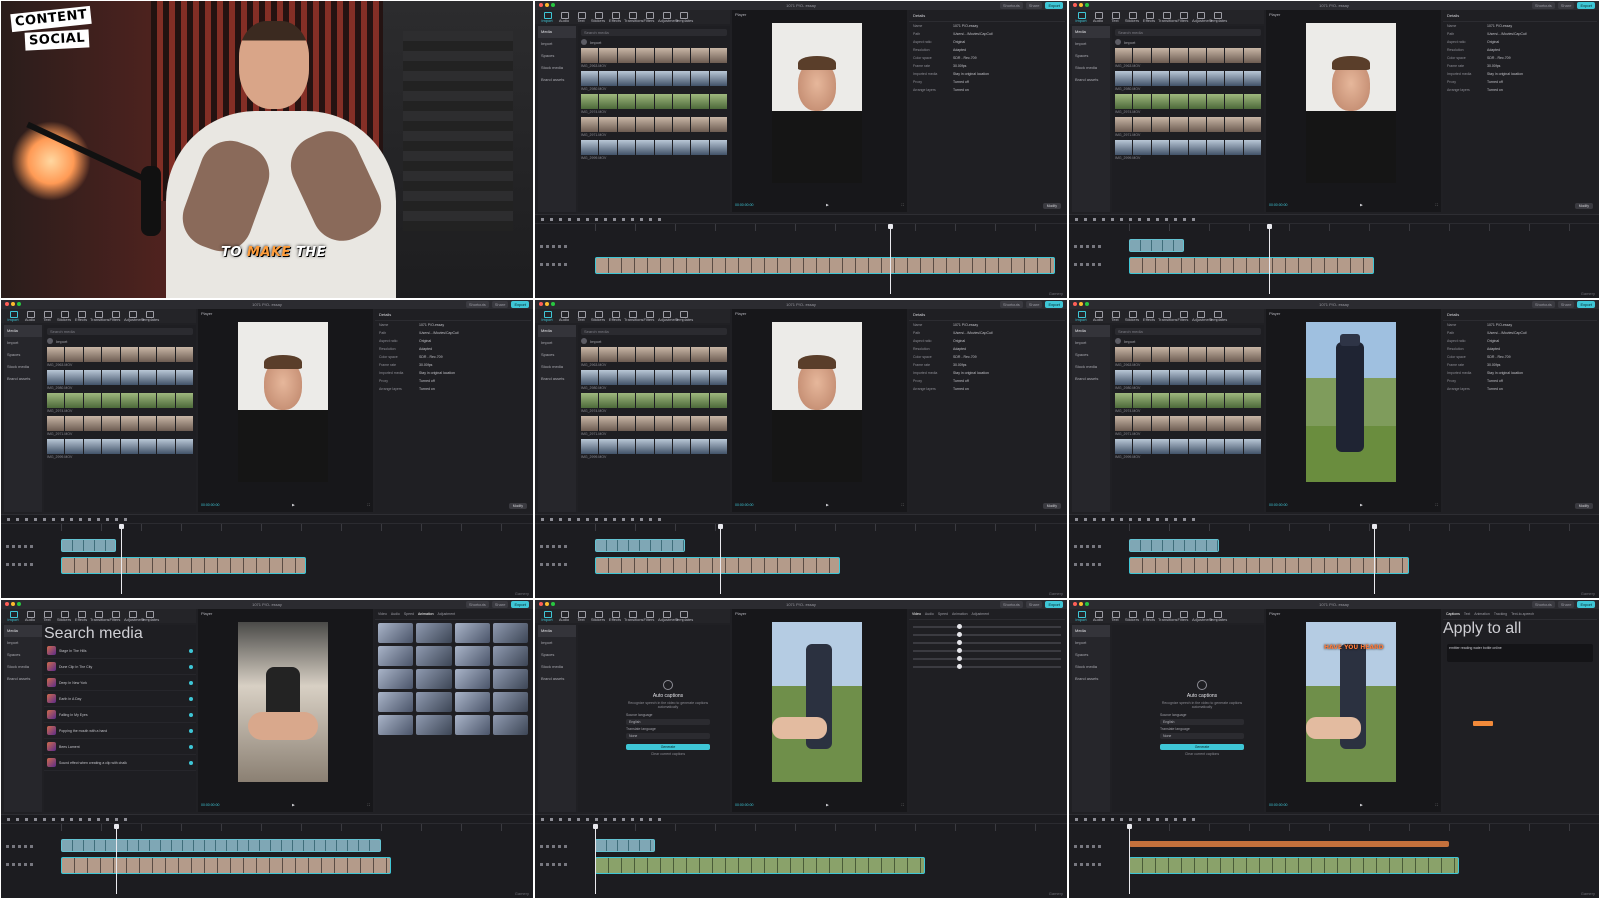 This screenshot has height=899, width=1600. I want to click on toolbar-adjustment-button: Adjustment, so click(1202, 616).